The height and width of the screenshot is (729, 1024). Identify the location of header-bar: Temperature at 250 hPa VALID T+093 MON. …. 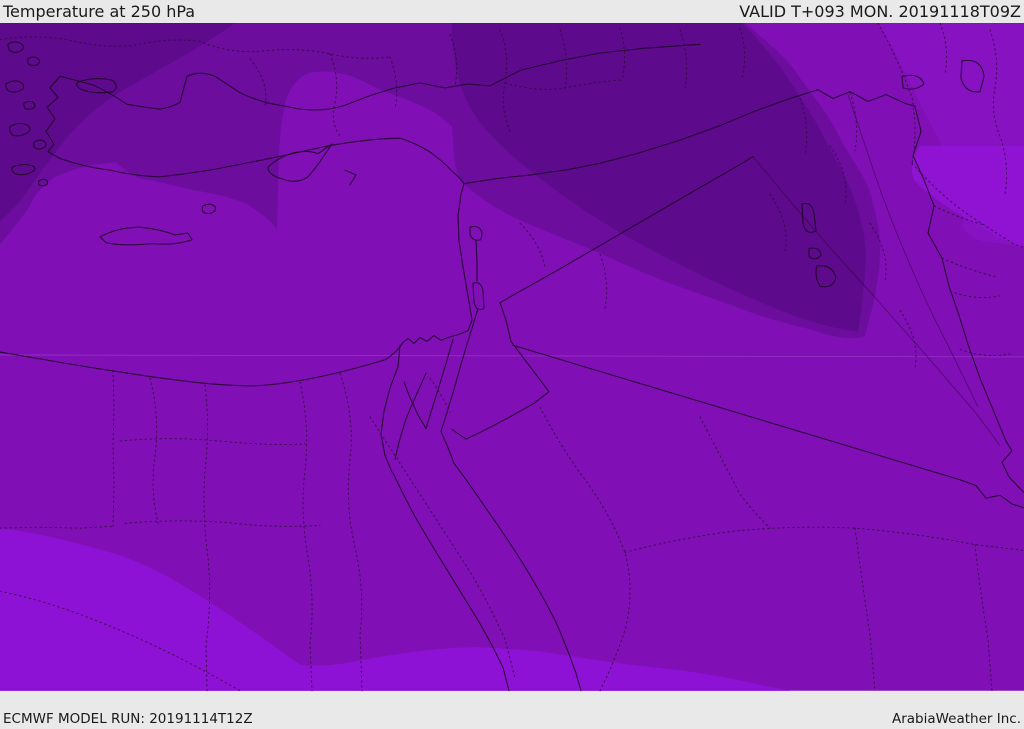
(512, 11).